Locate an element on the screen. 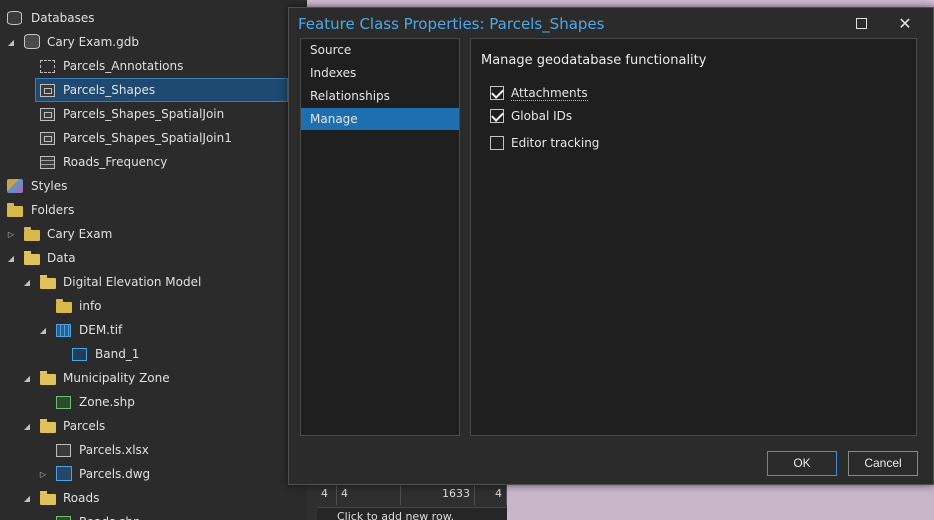  close-button: ✕ is located at coordinates (905, 23).